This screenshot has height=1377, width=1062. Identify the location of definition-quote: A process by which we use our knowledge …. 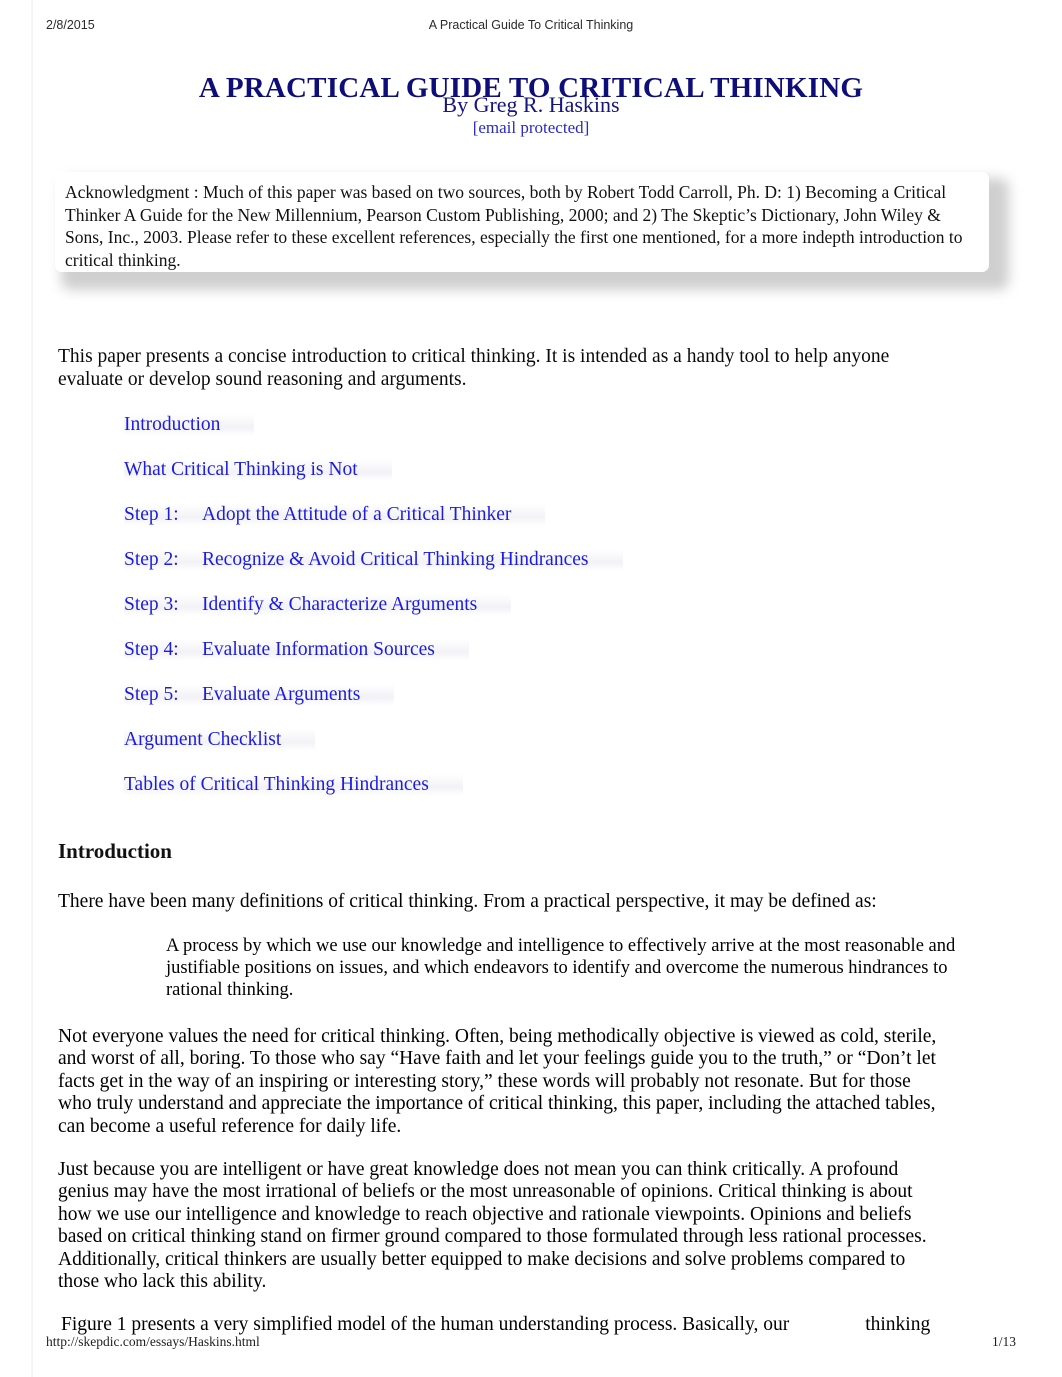
(561, 967).